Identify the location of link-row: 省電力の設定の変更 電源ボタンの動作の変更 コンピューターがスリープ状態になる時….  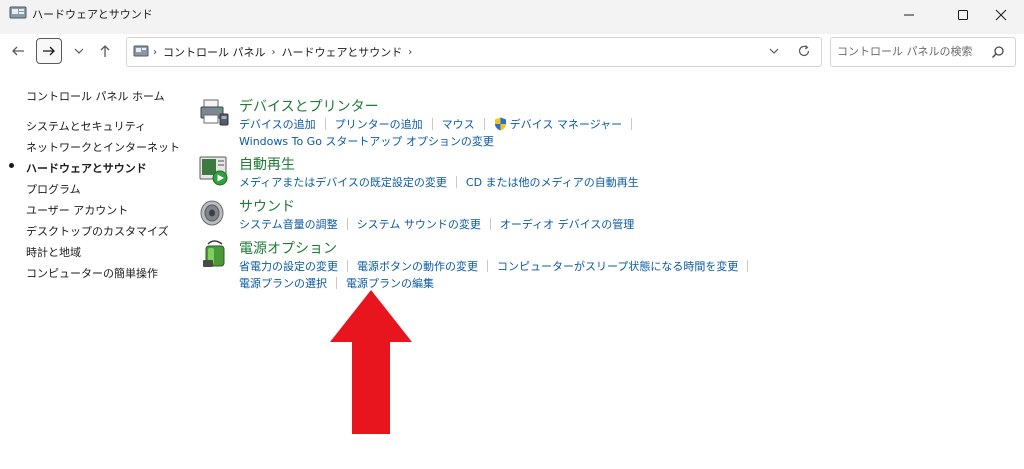
(498, 265).